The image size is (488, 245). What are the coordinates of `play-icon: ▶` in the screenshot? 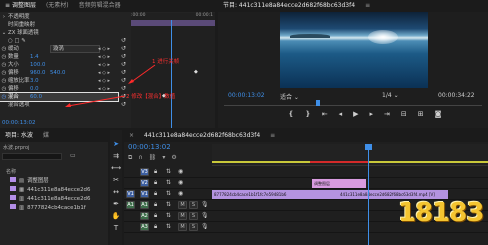 It's located at (355, 114).